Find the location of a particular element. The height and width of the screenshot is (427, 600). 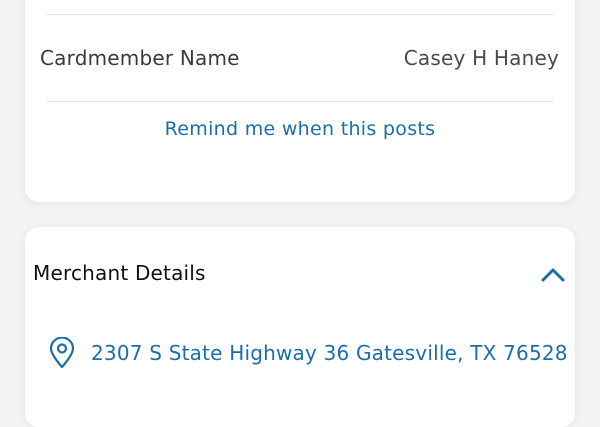

remind-me-link: Remind me when this posts is located at coordinates (300, 129).